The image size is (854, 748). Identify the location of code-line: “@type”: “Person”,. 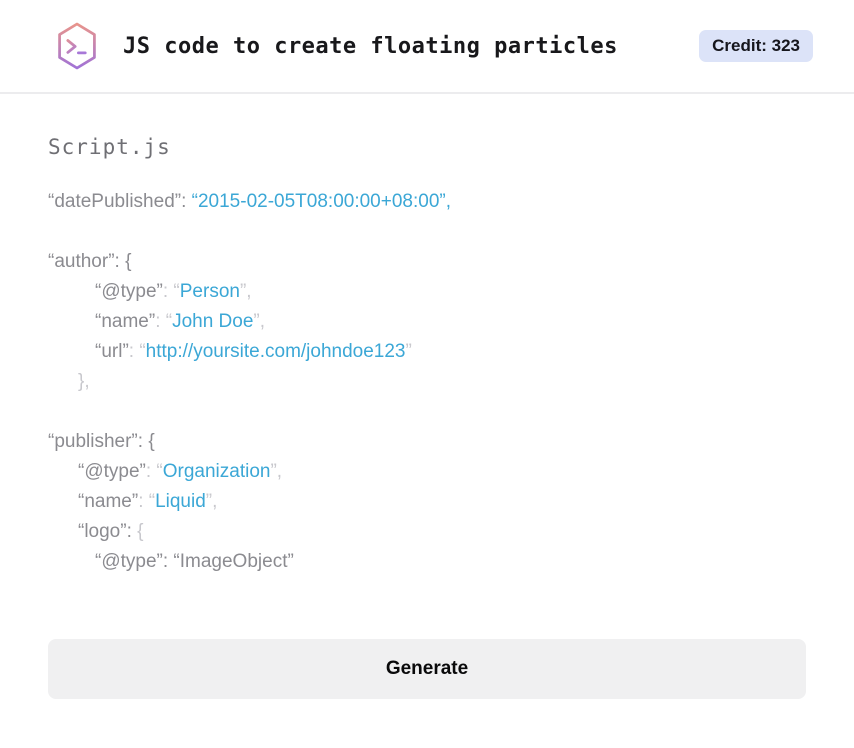
(427, 292).